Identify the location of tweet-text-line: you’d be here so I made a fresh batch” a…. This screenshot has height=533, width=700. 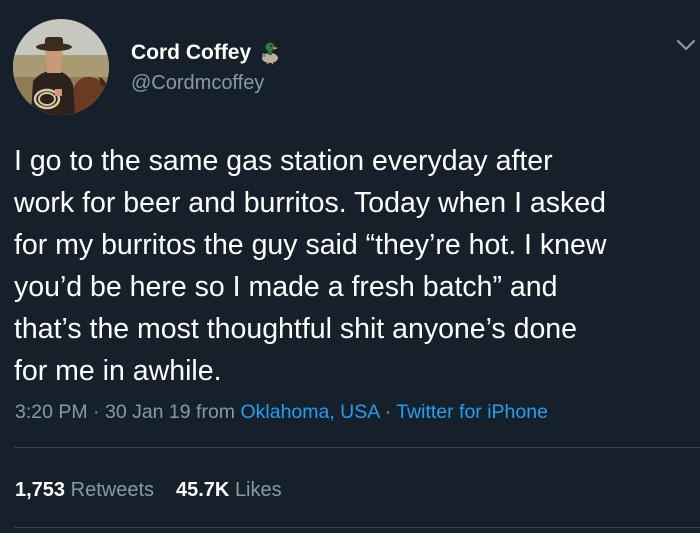
(286, 287).